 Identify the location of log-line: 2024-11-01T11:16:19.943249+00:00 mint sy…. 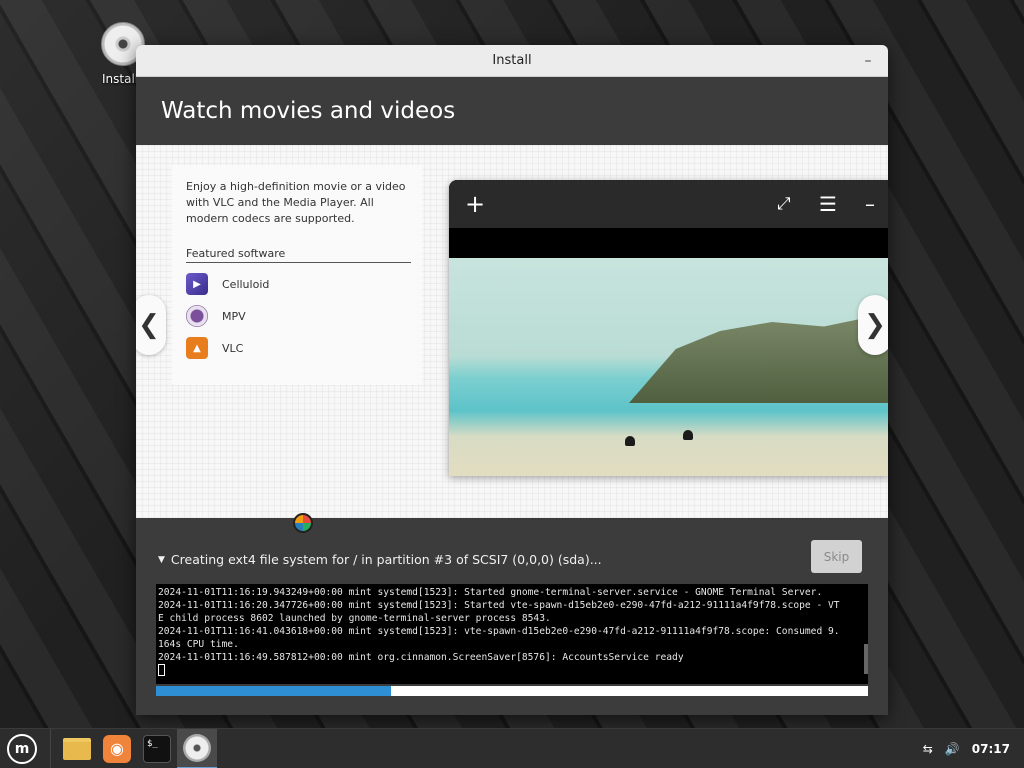
(490, 592).